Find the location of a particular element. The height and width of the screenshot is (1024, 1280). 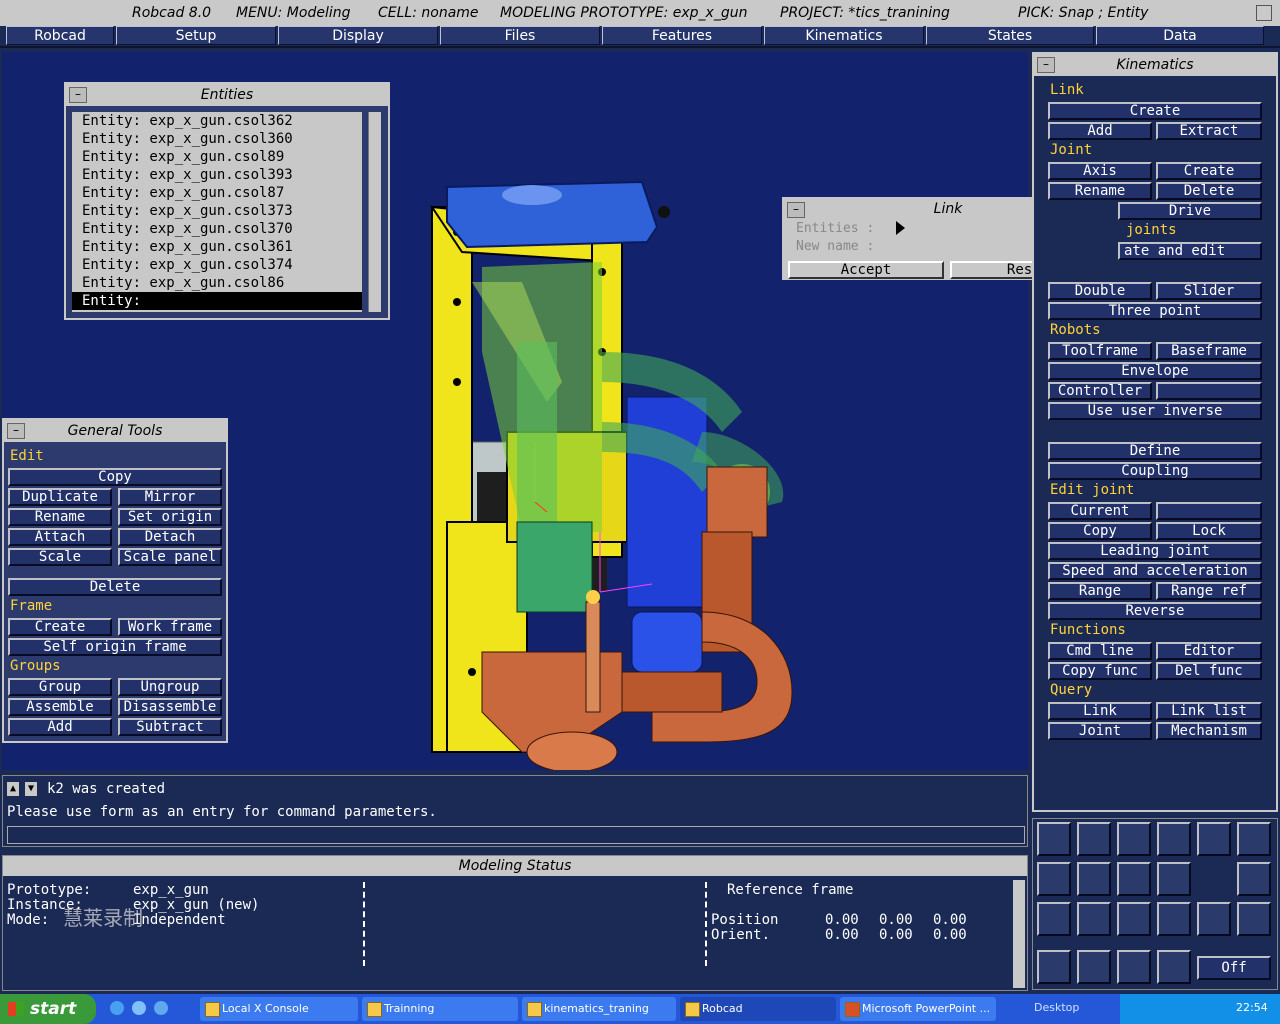

query-joint-button: Joint is located at coordinates (1100, 731).